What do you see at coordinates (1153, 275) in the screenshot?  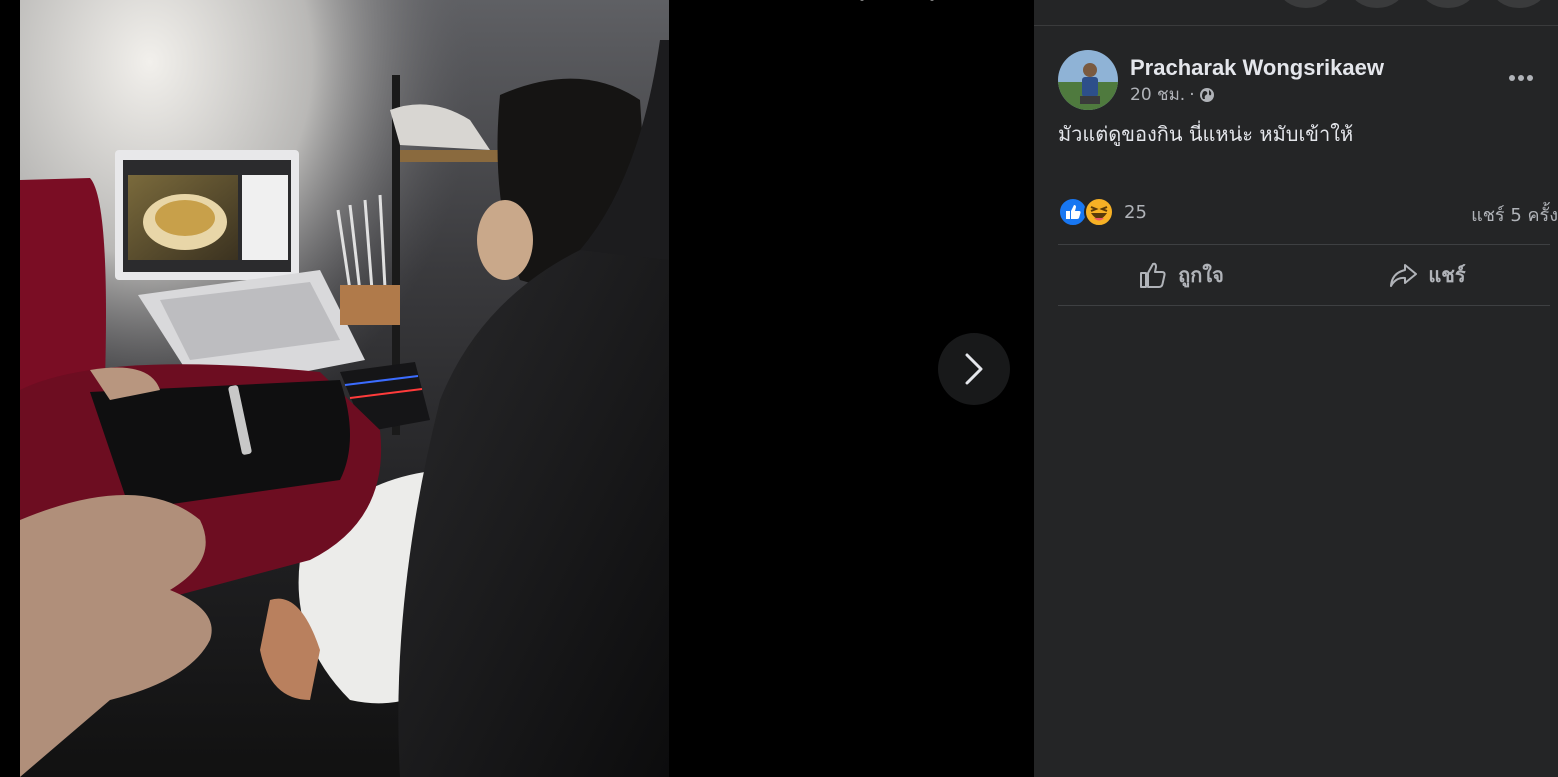 I see `thumbs-up-icon` at bounding box center [1153, 275].